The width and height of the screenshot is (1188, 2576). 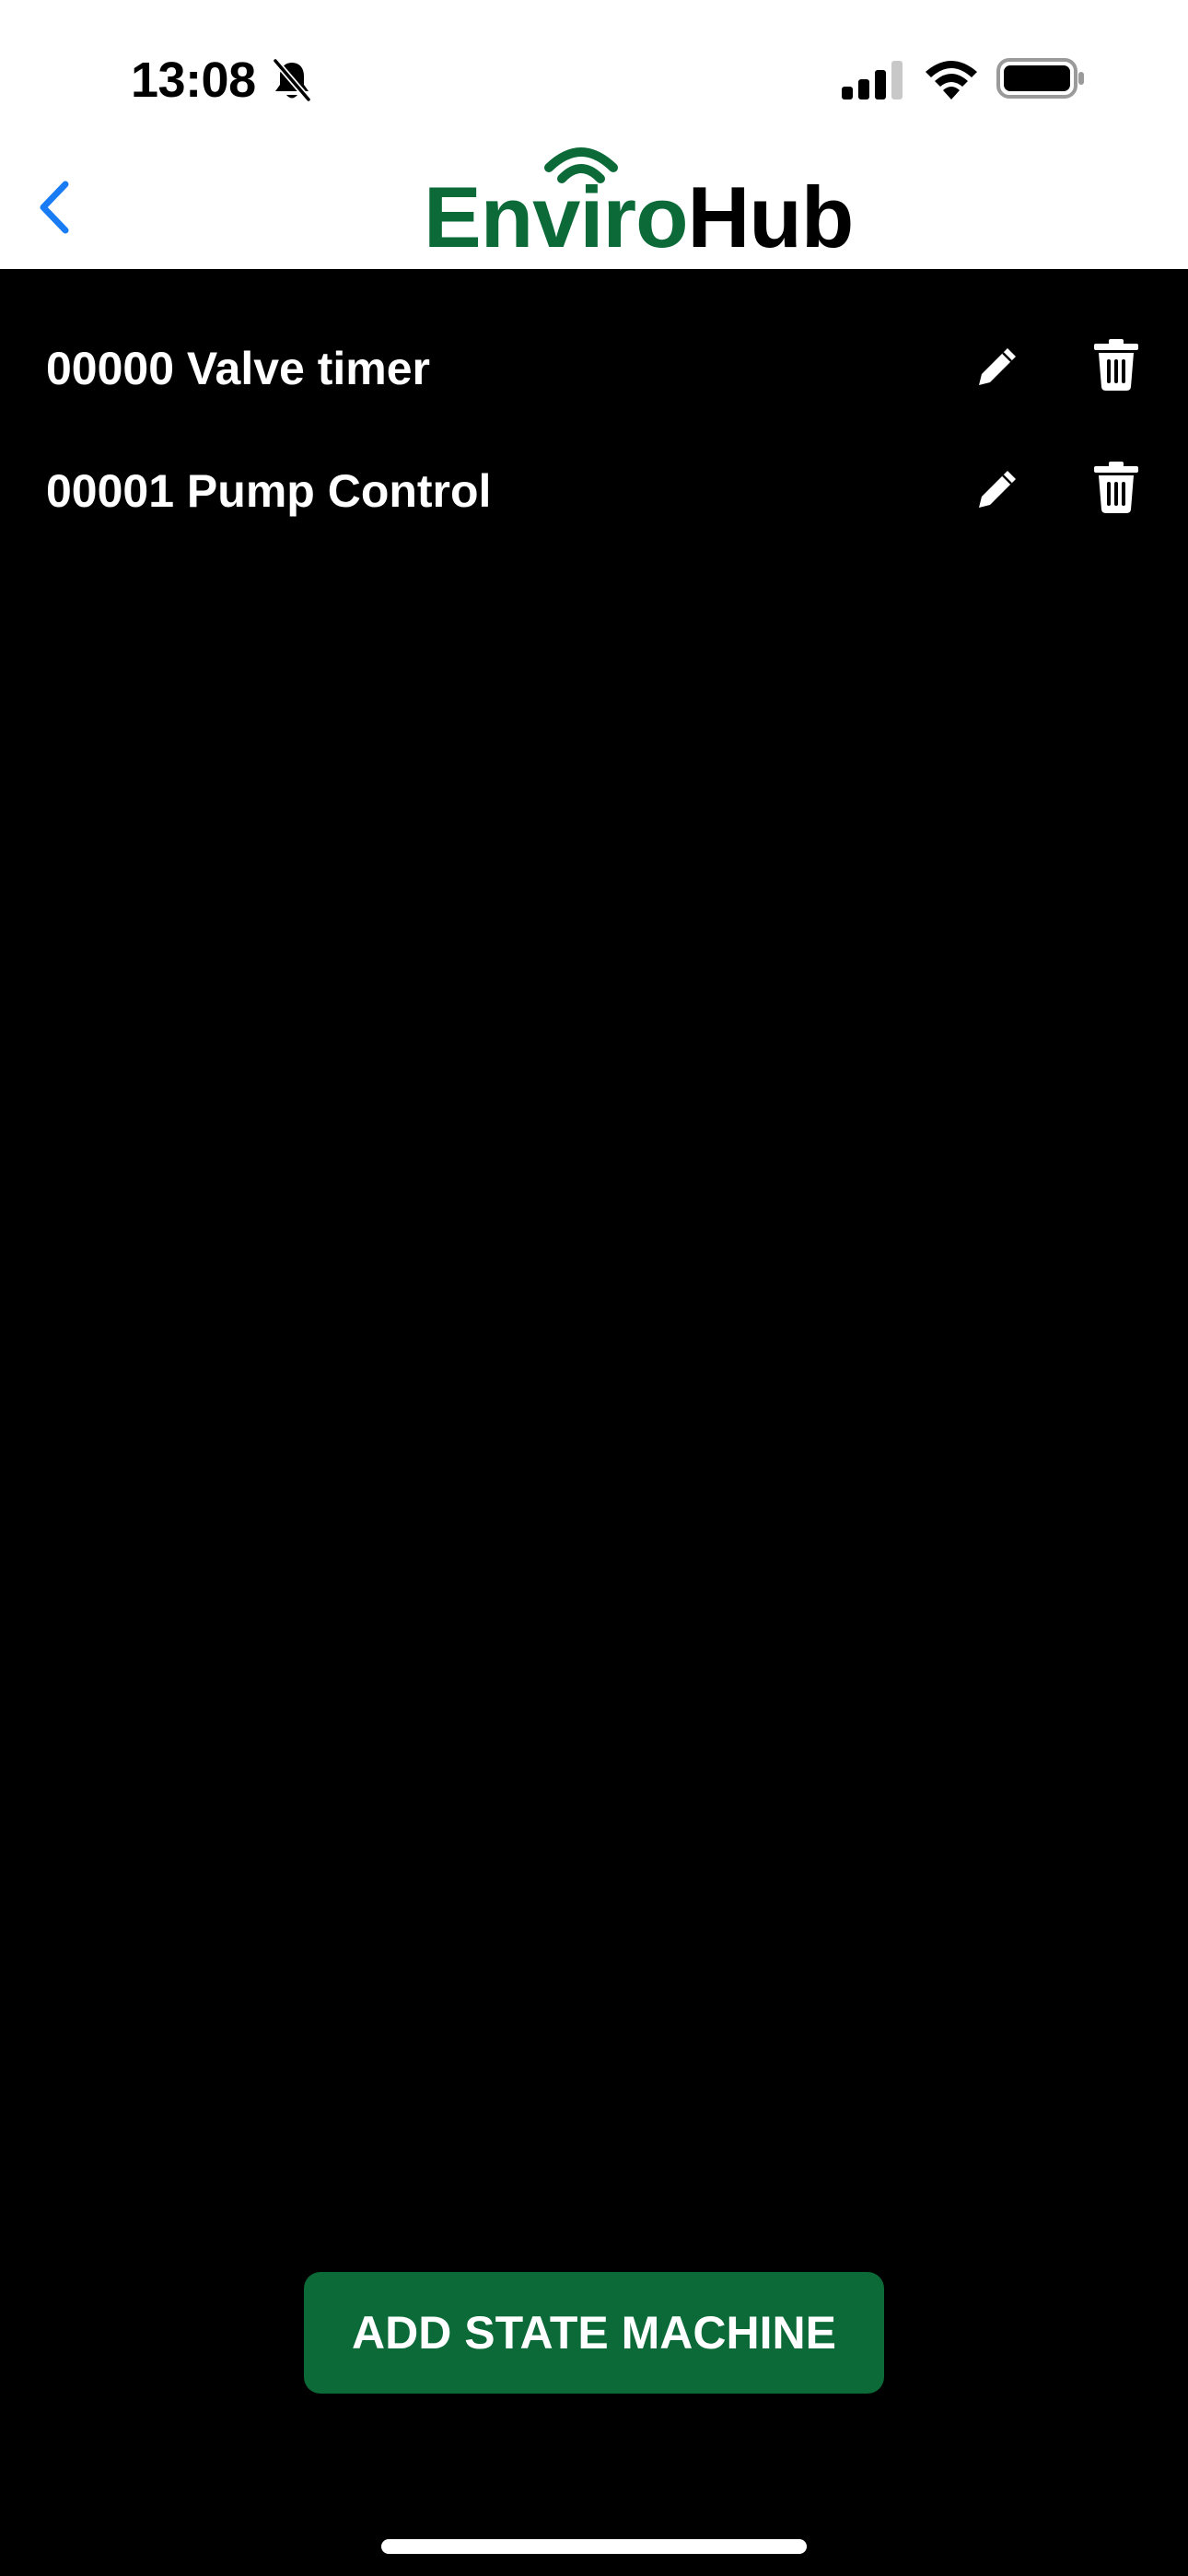 I want to click on state-machine-label: 00000 Valve timer, so click(x=238, y=368).